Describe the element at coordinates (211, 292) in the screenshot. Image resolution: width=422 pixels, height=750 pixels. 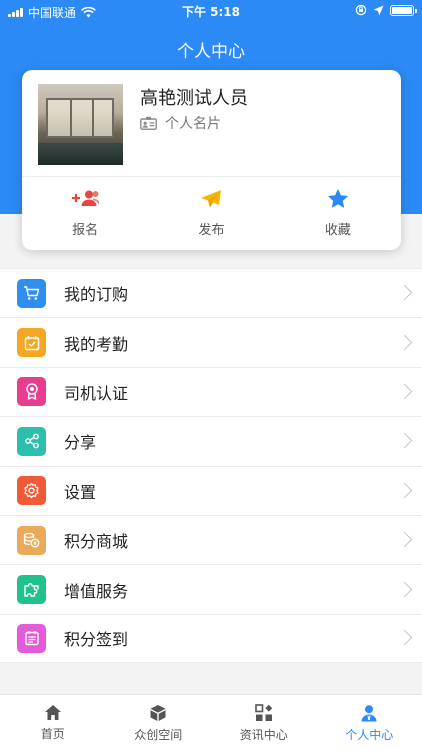
I see `menu-item-orders: 我的订购` at that location.